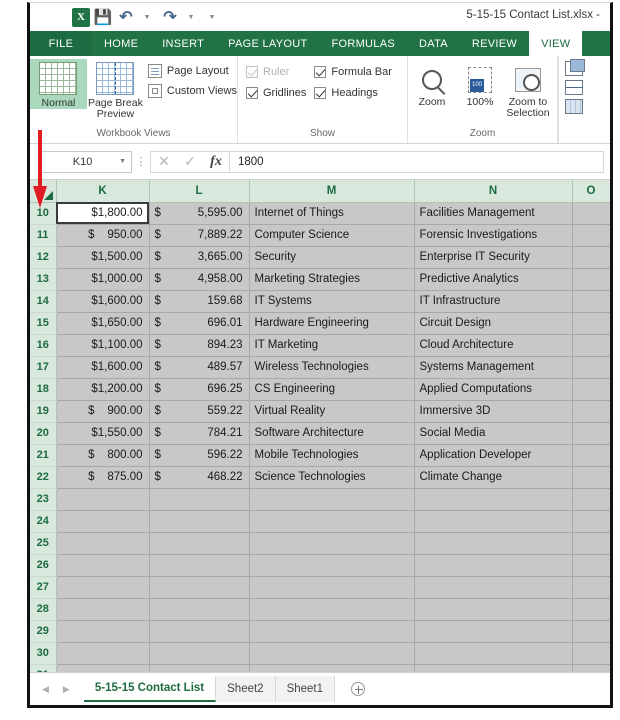 This screenshot has height=720, width=620. Describe the element at coordinates (320, 93) in the screenshot. I see `headings-checkbox` at that location.